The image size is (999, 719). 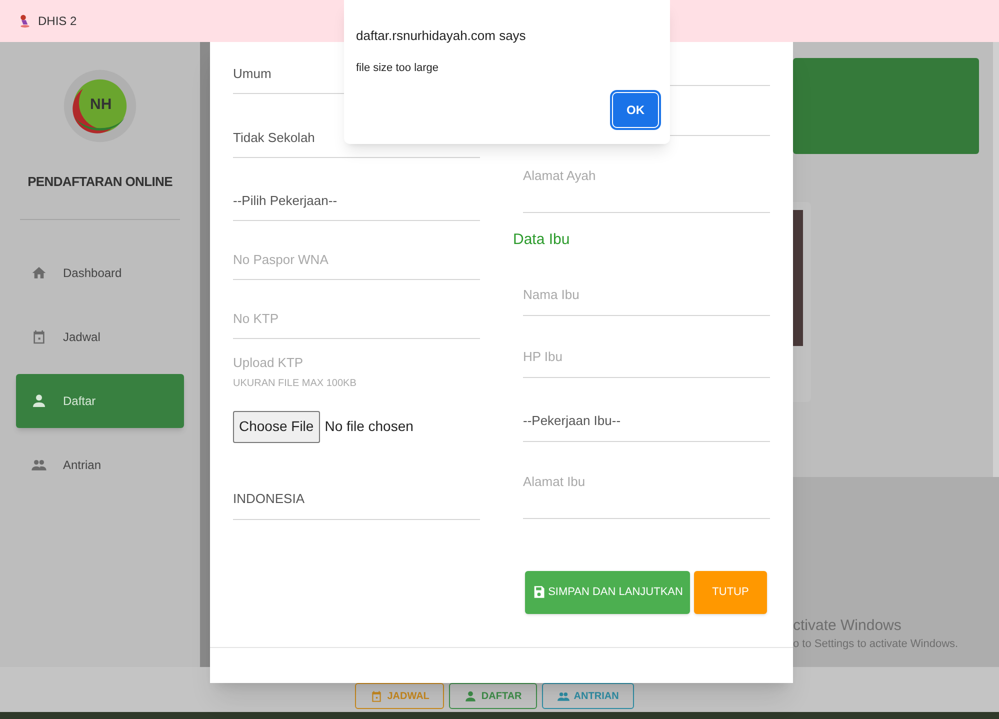 I want to click on alert-message: file size too large, so click(x=398, y=68).